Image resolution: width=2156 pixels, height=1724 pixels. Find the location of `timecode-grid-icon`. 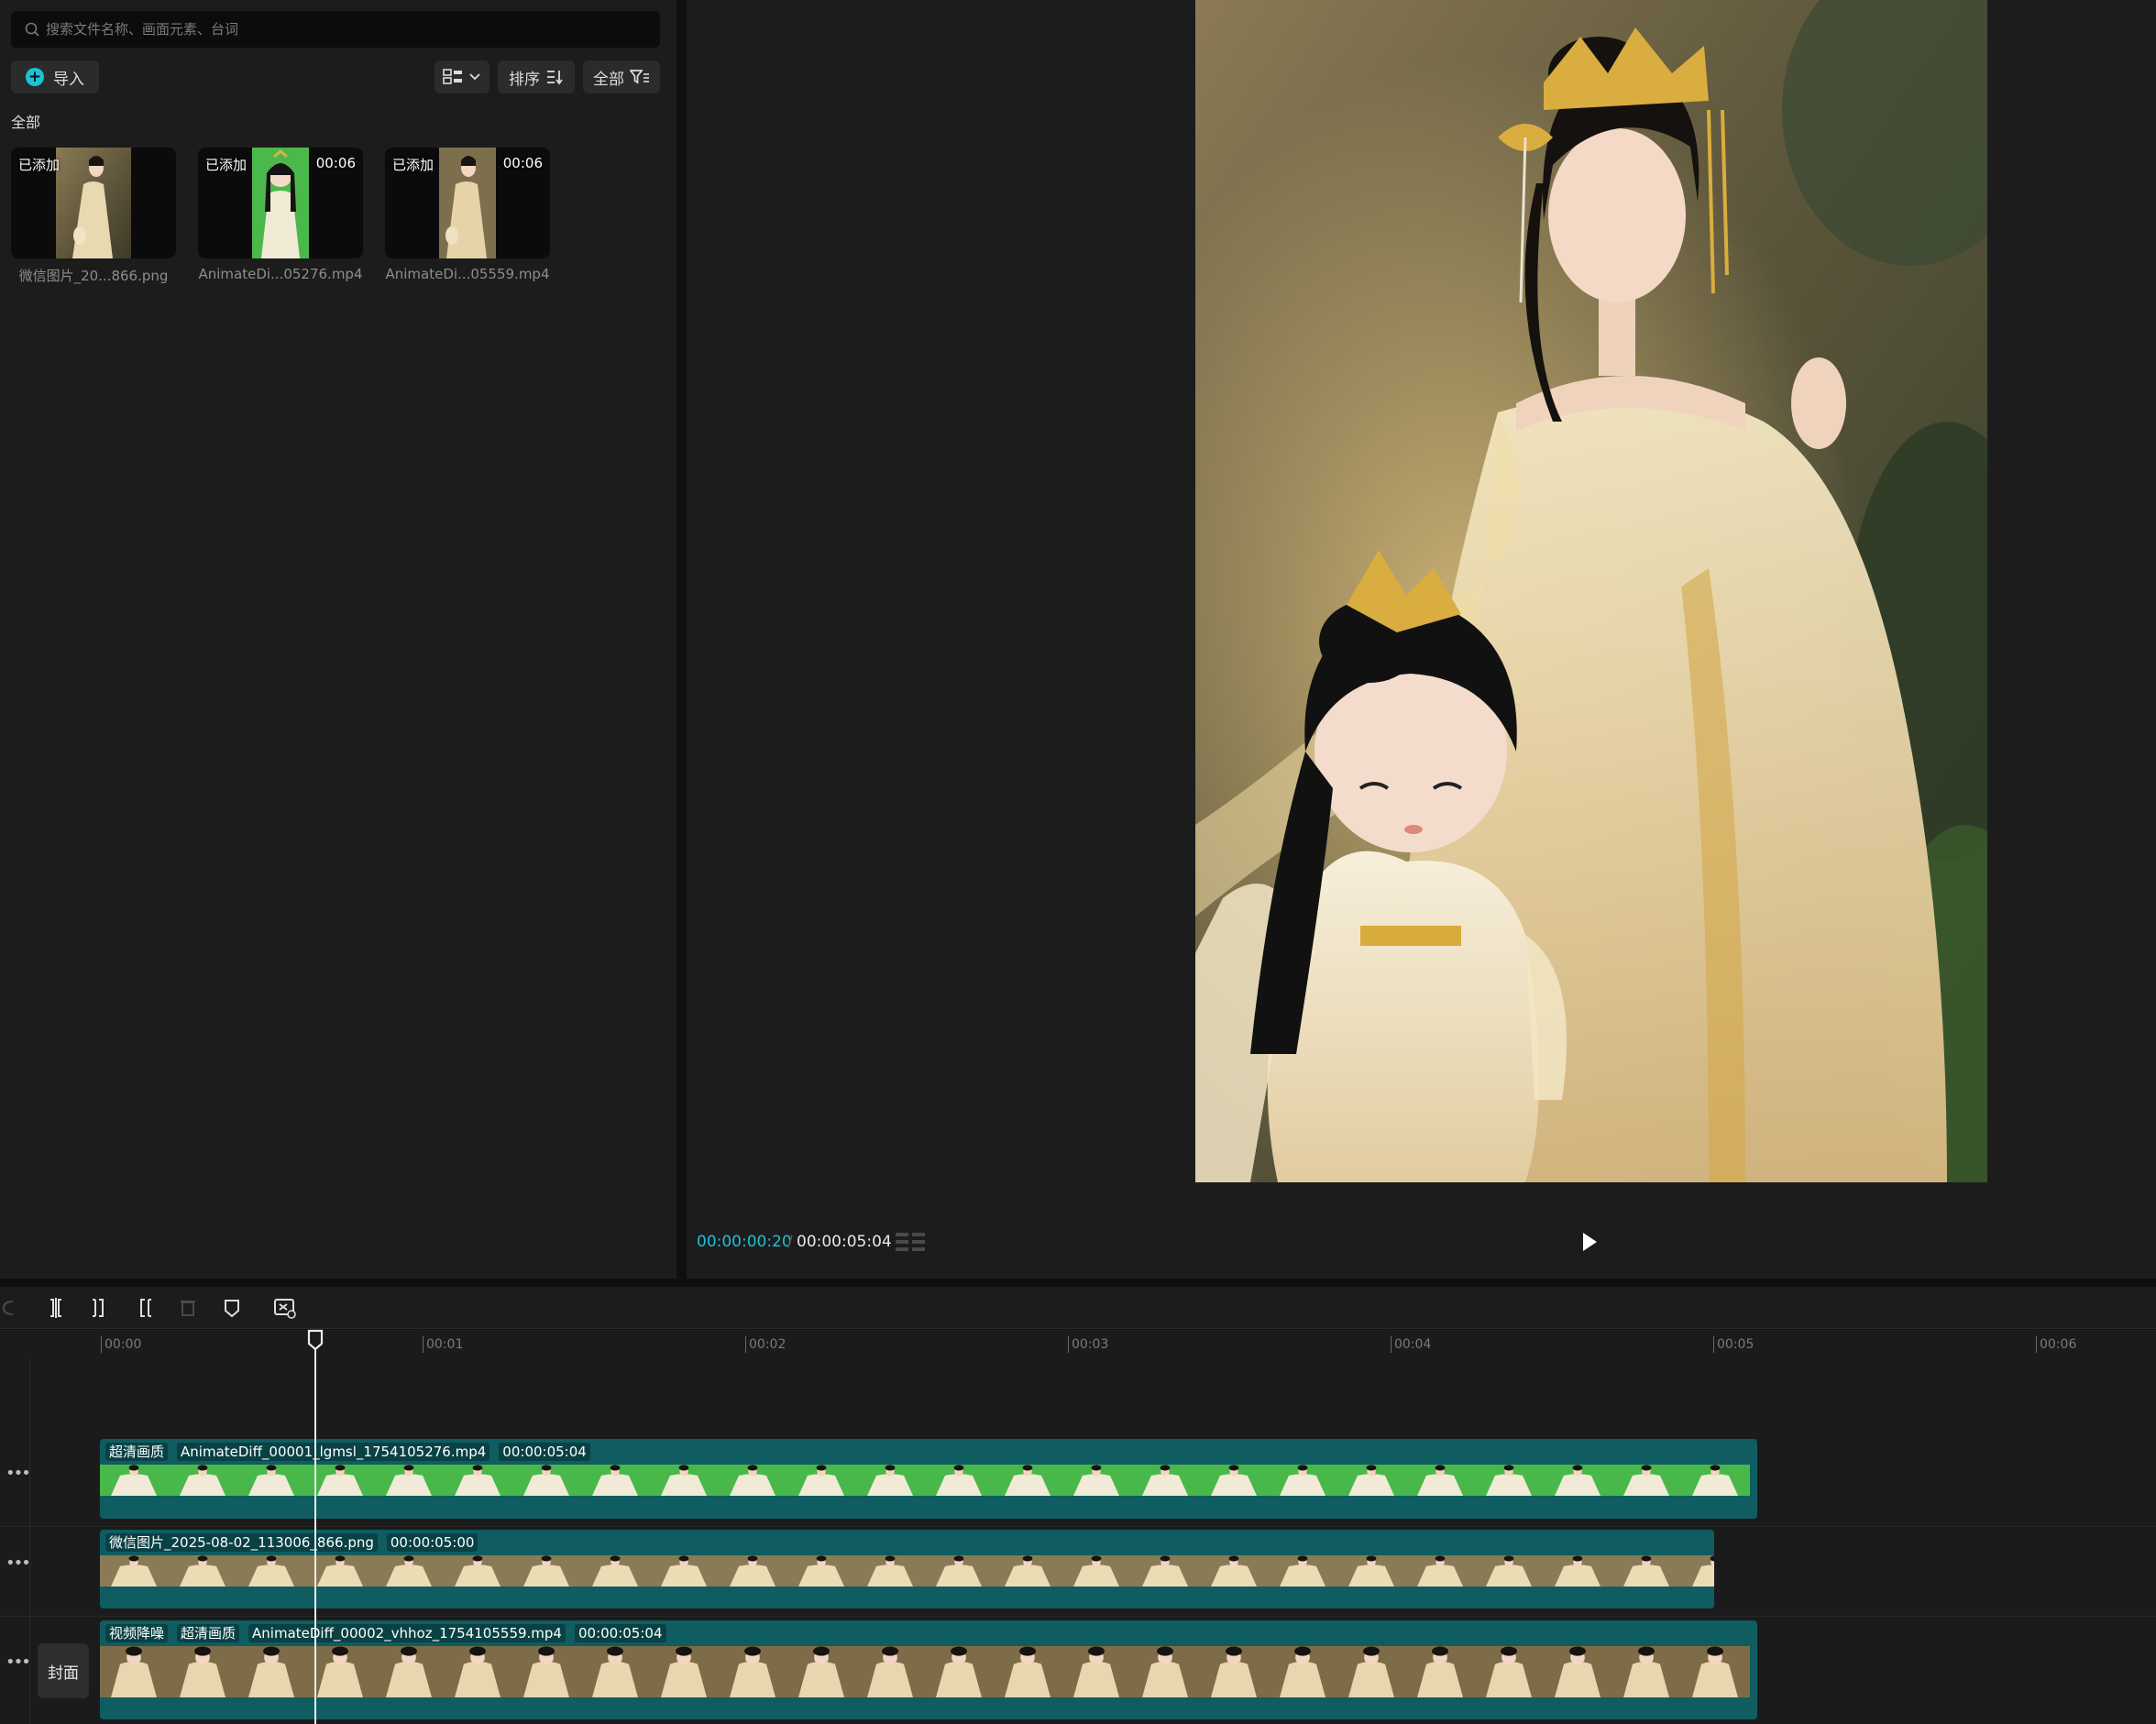

timecode-grid-icon is located at coordinates (910, 1242).